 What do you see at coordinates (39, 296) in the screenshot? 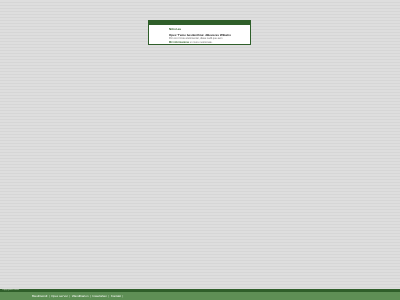
I see `footer-link-1: Biesihteindl` at bounding box center [39, 296].